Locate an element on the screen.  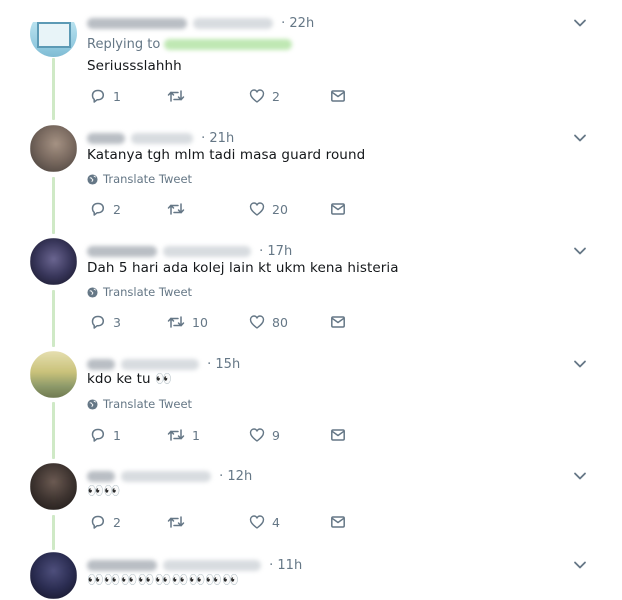
retweet-button: 10 is located at coordinates (187, 322).